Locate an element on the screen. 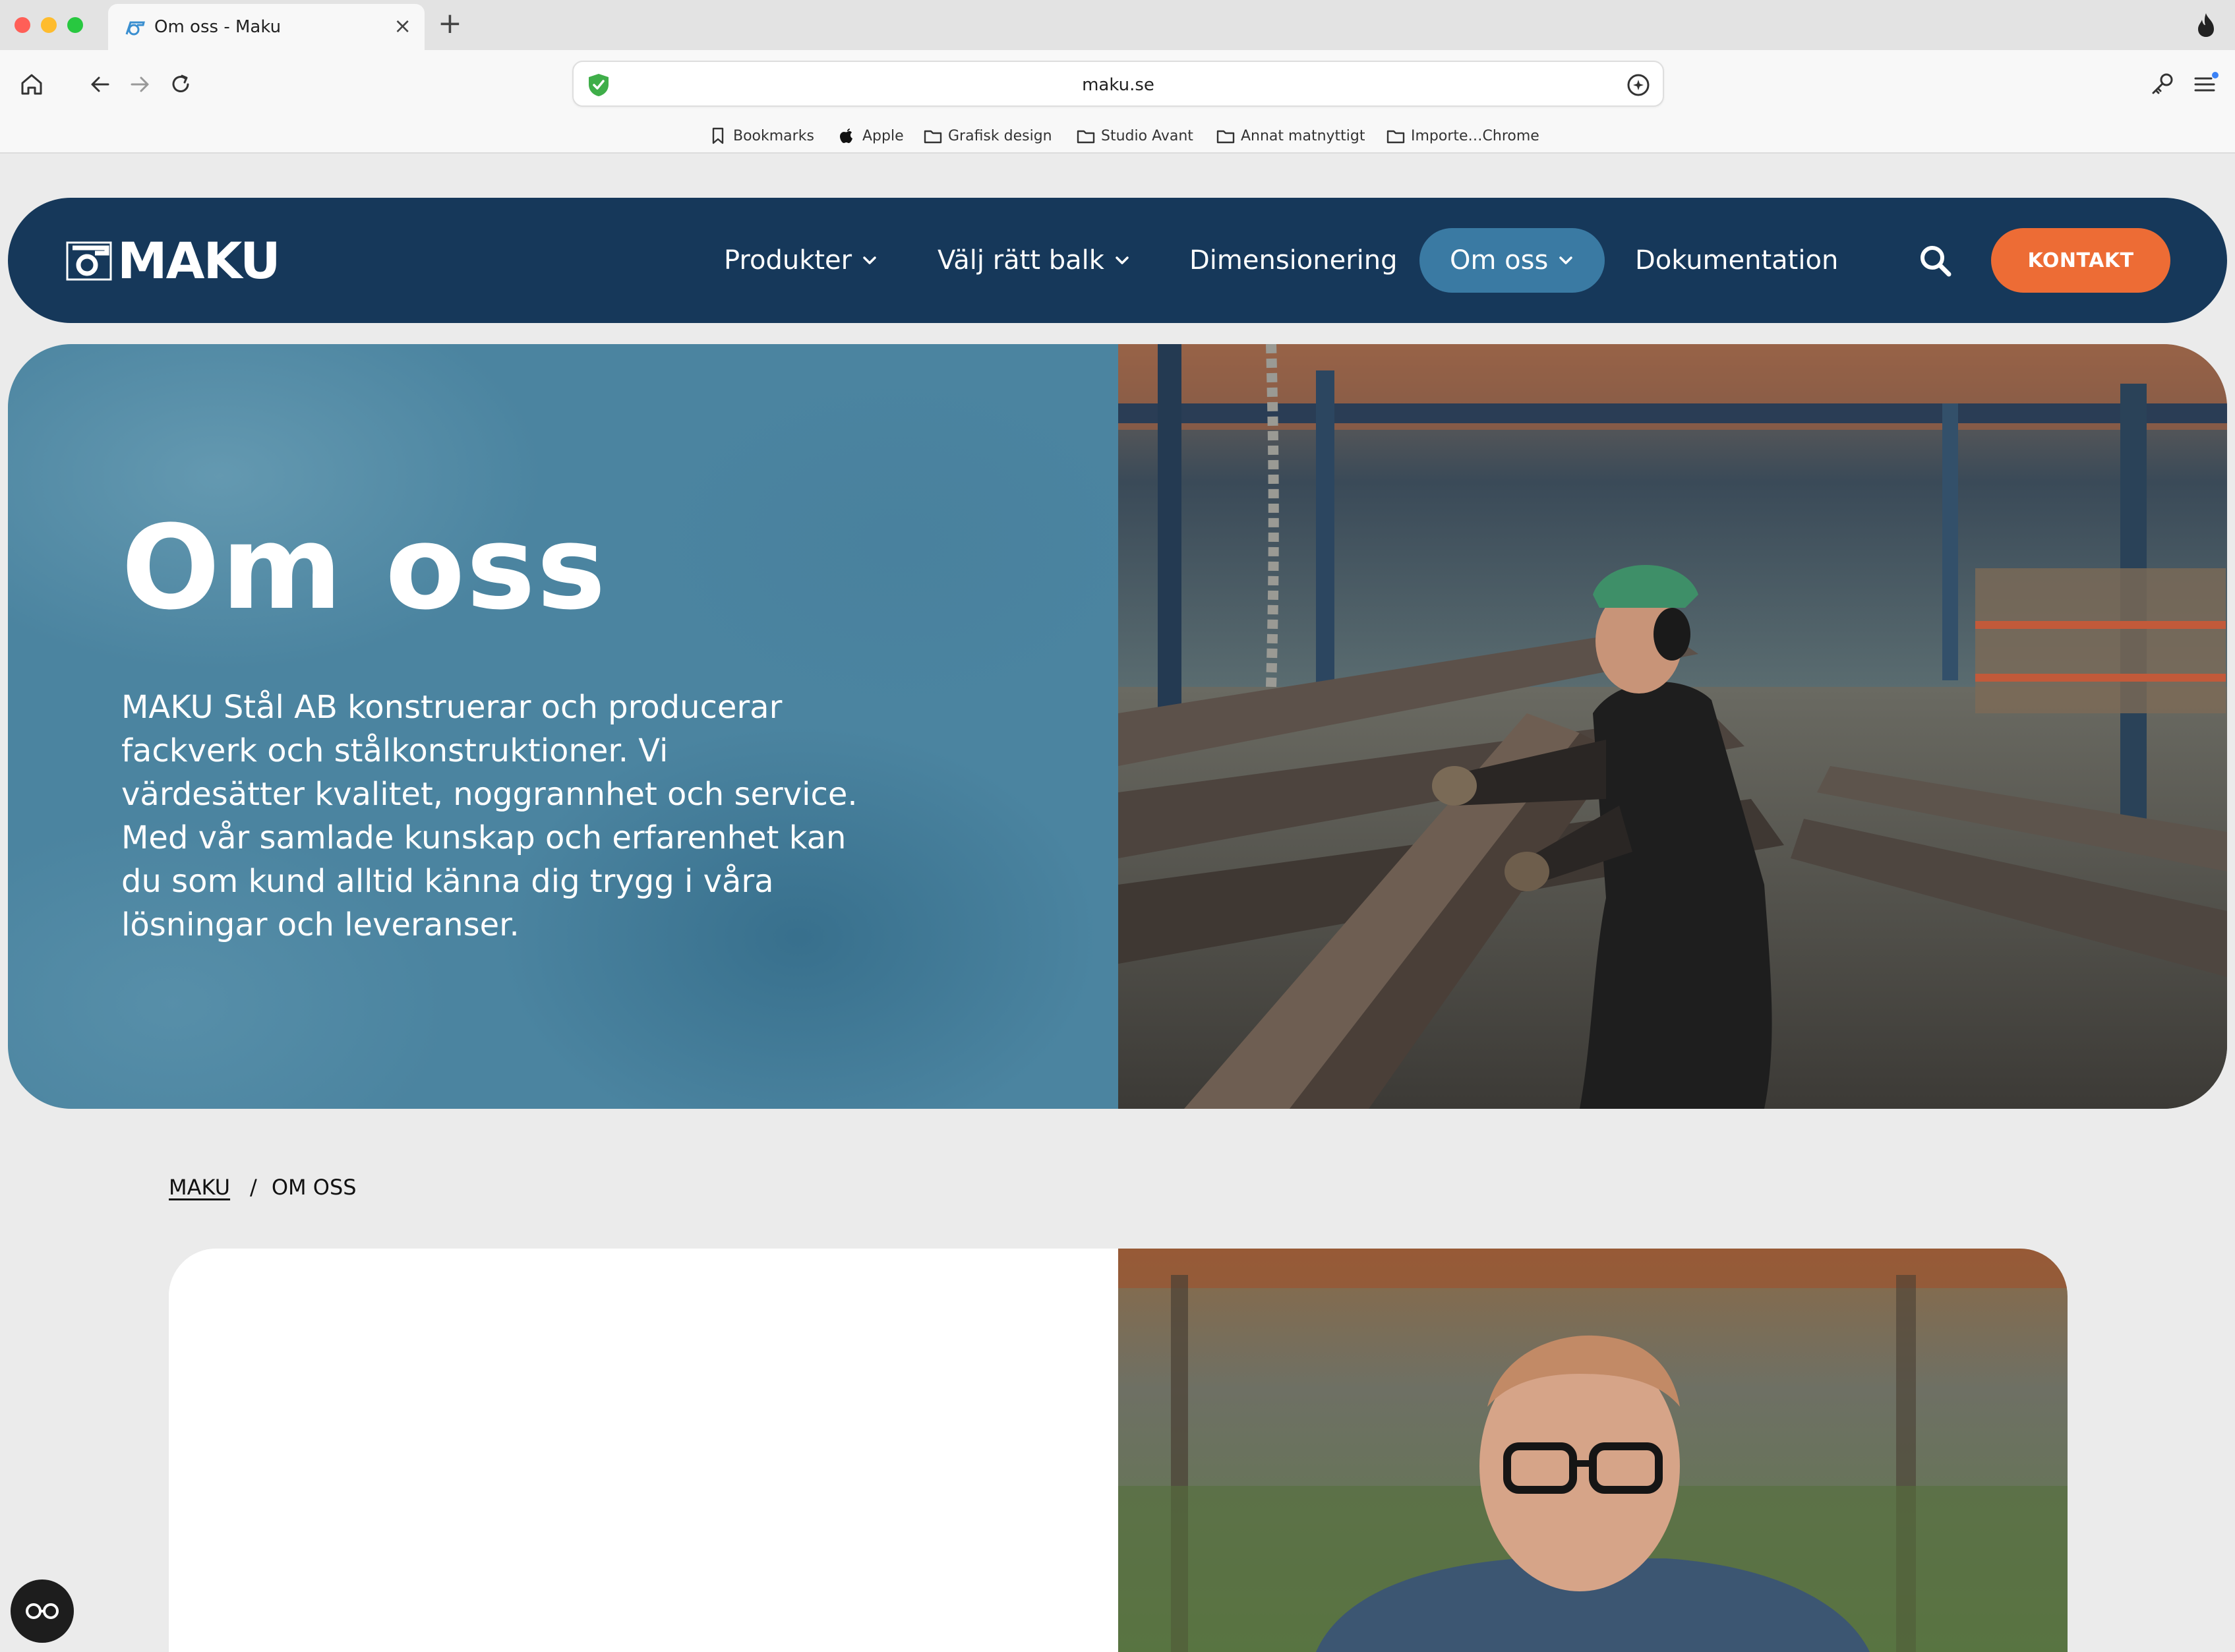 This screenshot has height=1652, width=2235. maku-logo: MAKU is located at coordinates (173, 260).